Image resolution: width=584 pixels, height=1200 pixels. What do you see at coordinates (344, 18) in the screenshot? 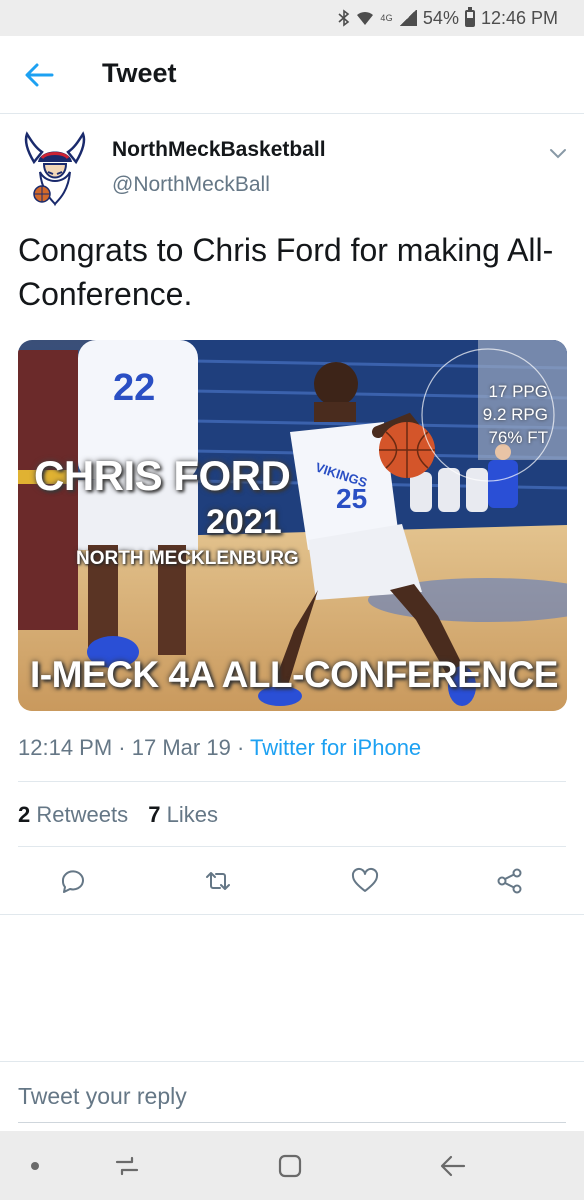
I see `bluetooth-icon` at bounding box center [344, 18].